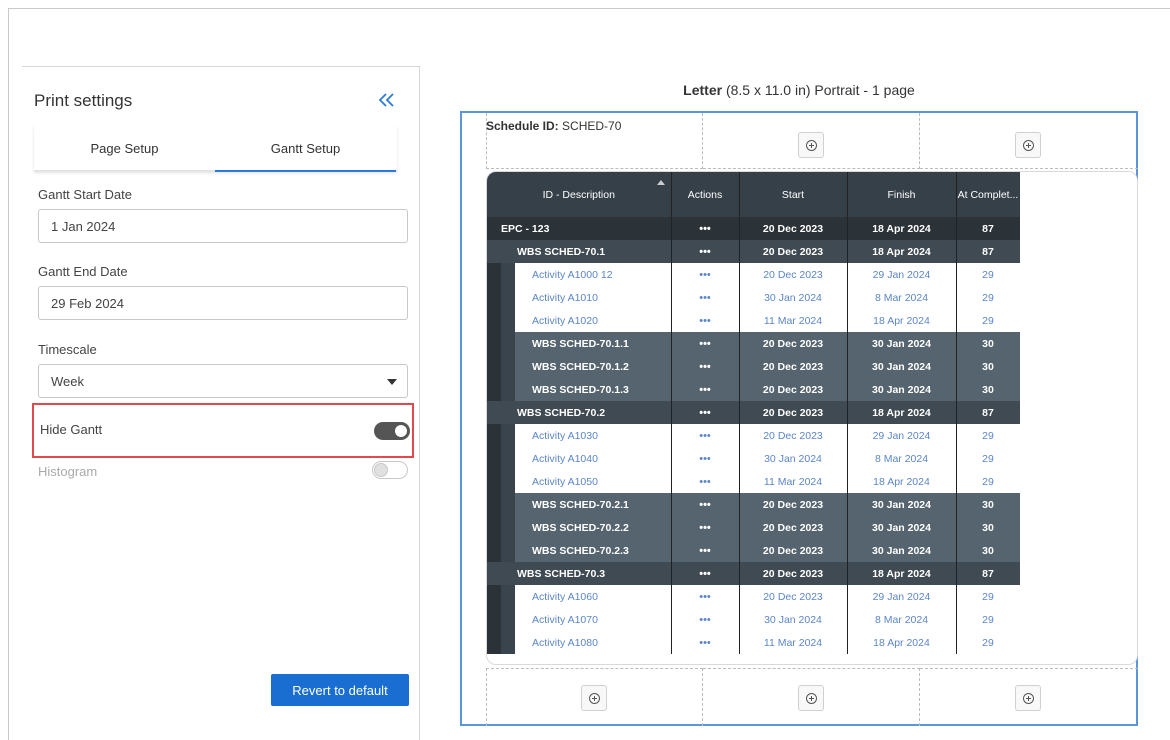  I want to click on cell-id: WBS SCHED-70.2.1, so click(579, 504).